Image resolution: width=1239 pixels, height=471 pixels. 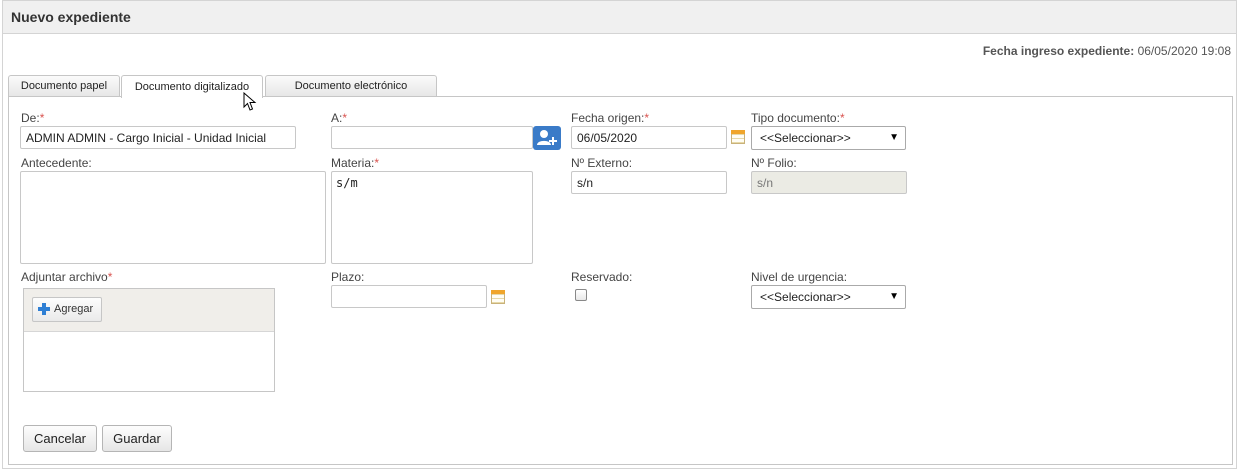 I want to click on add-user-icon, so click(x=547, y=137).